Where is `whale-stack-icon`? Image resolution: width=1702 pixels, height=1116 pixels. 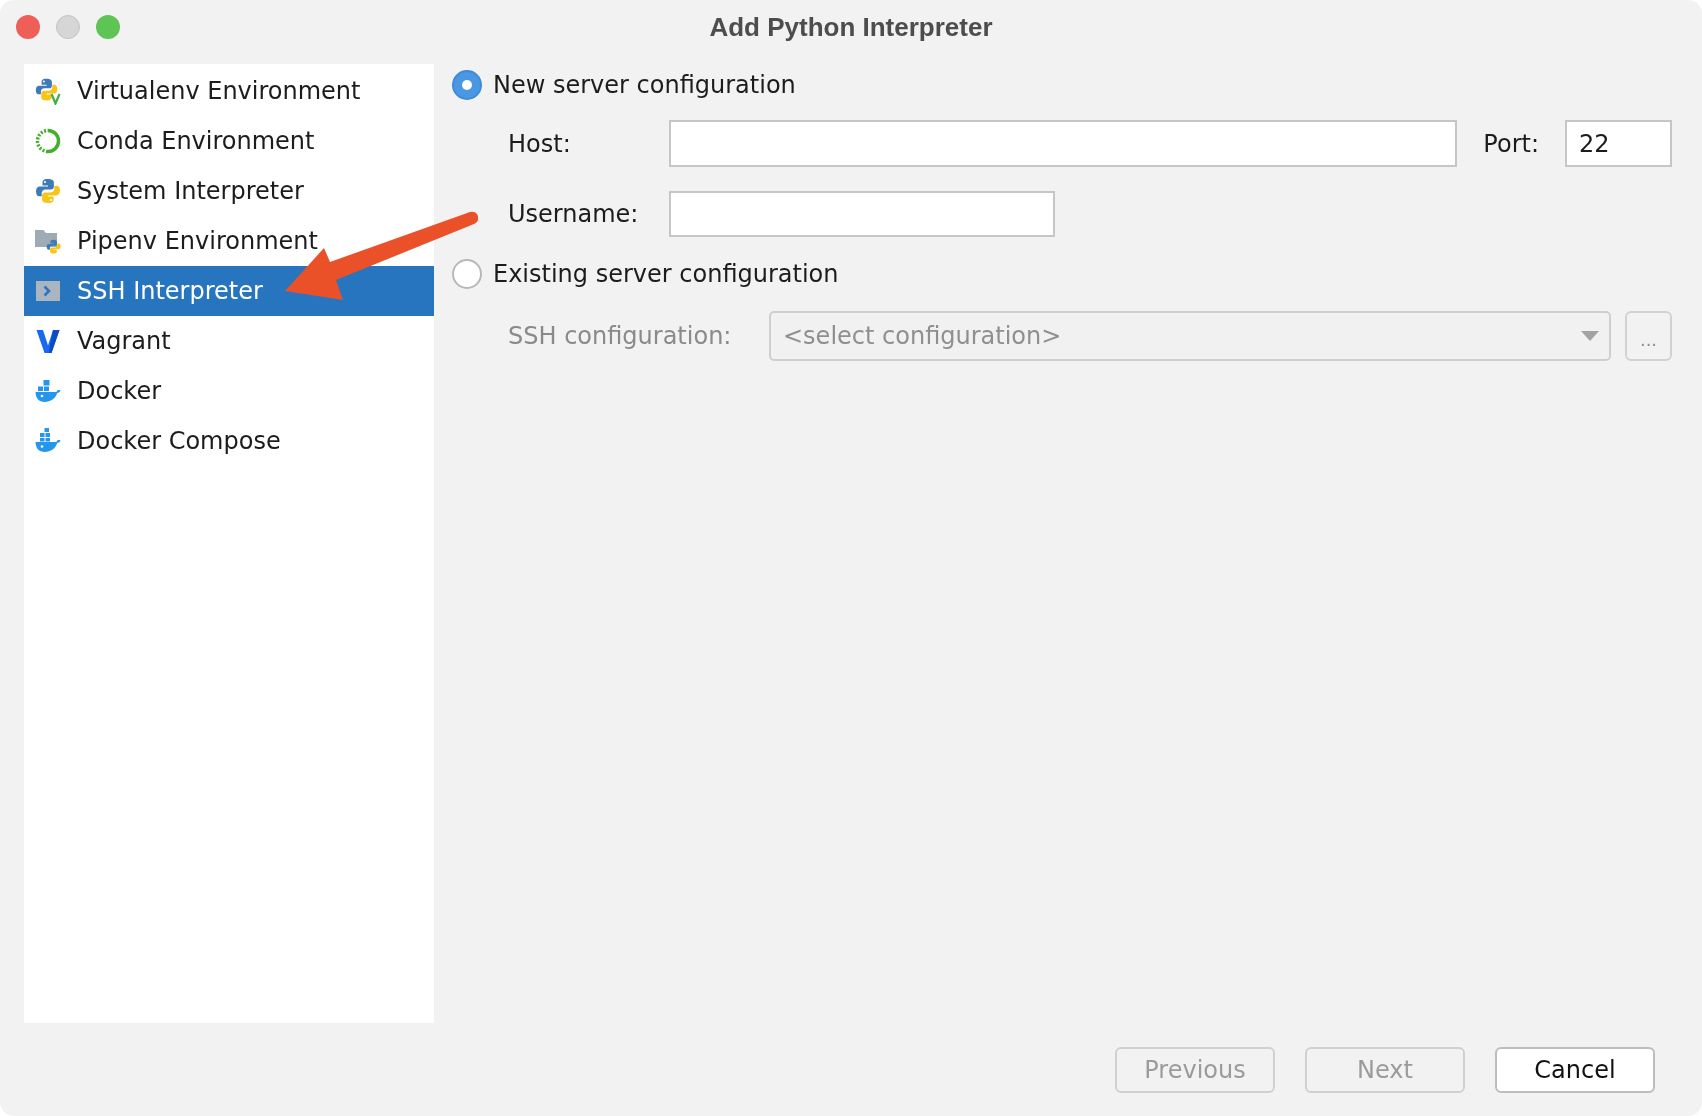
whale-stack-icon is located at coordinates (48, 441).